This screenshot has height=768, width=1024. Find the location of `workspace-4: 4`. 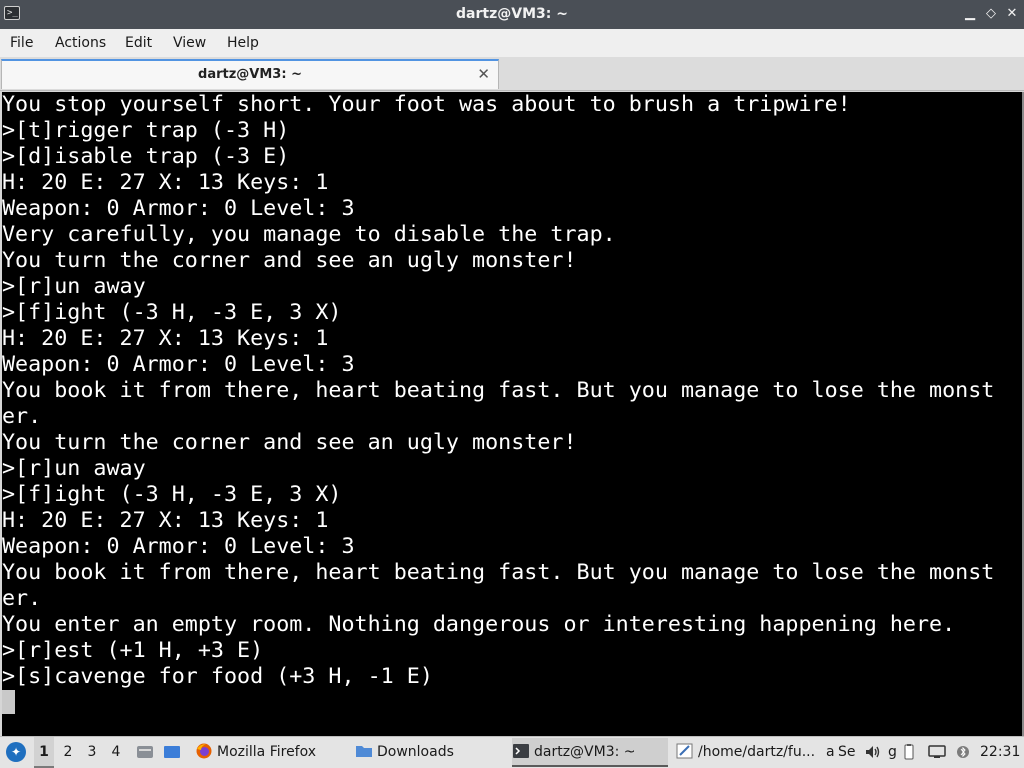

workspace-4: 4 is located at coordinates (116, 752).